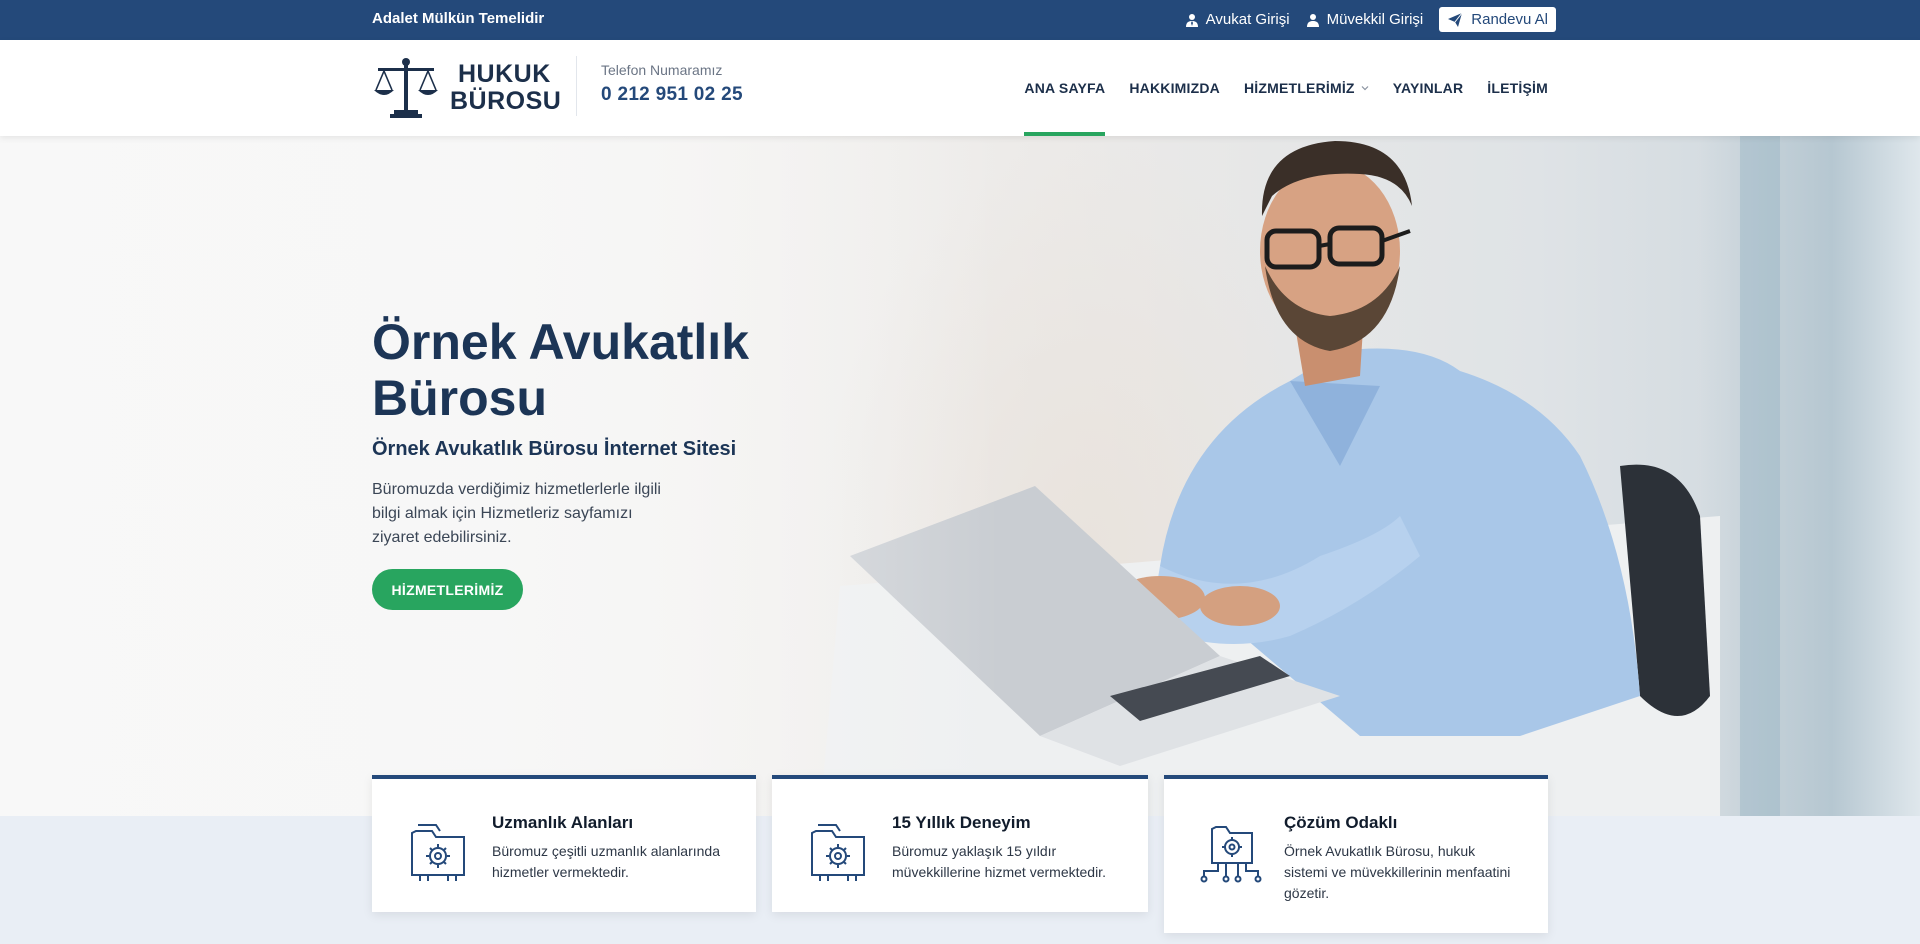 The height and width of the screenshot is (944, 1920). I want to click on nav-home: ANA SAYFA, so click(1065, 88).